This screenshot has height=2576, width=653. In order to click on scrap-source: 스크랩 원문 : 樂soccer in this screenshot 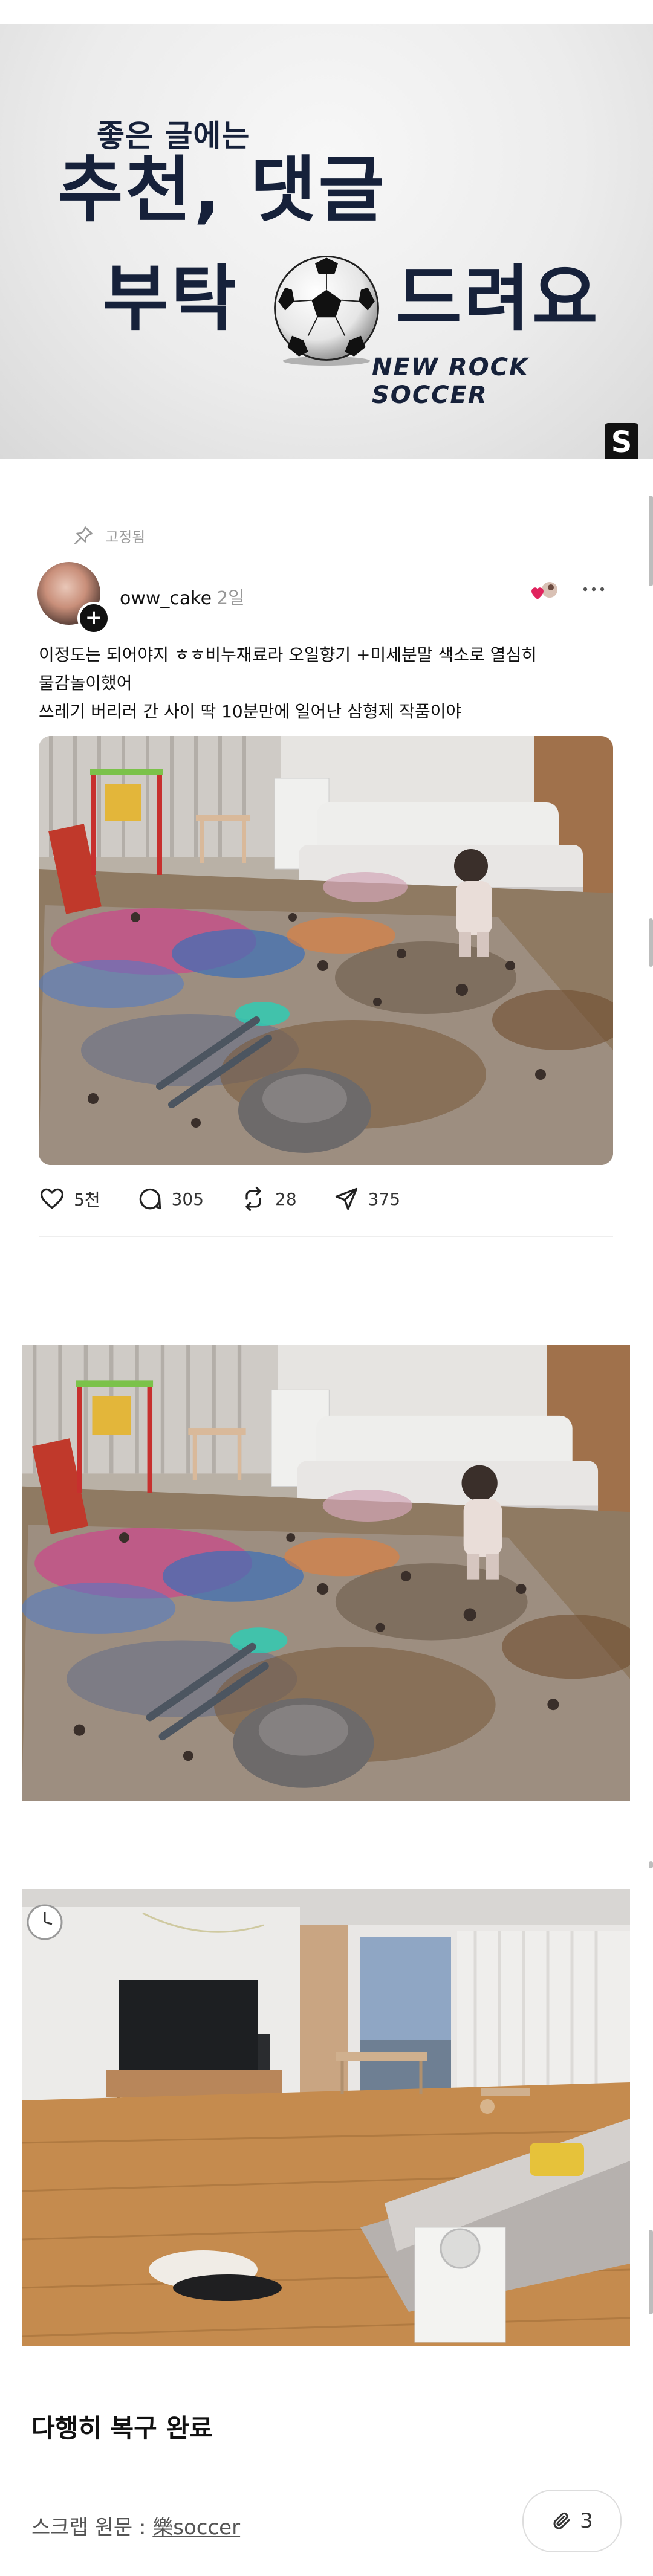, I will do `click(135, 2526)`.